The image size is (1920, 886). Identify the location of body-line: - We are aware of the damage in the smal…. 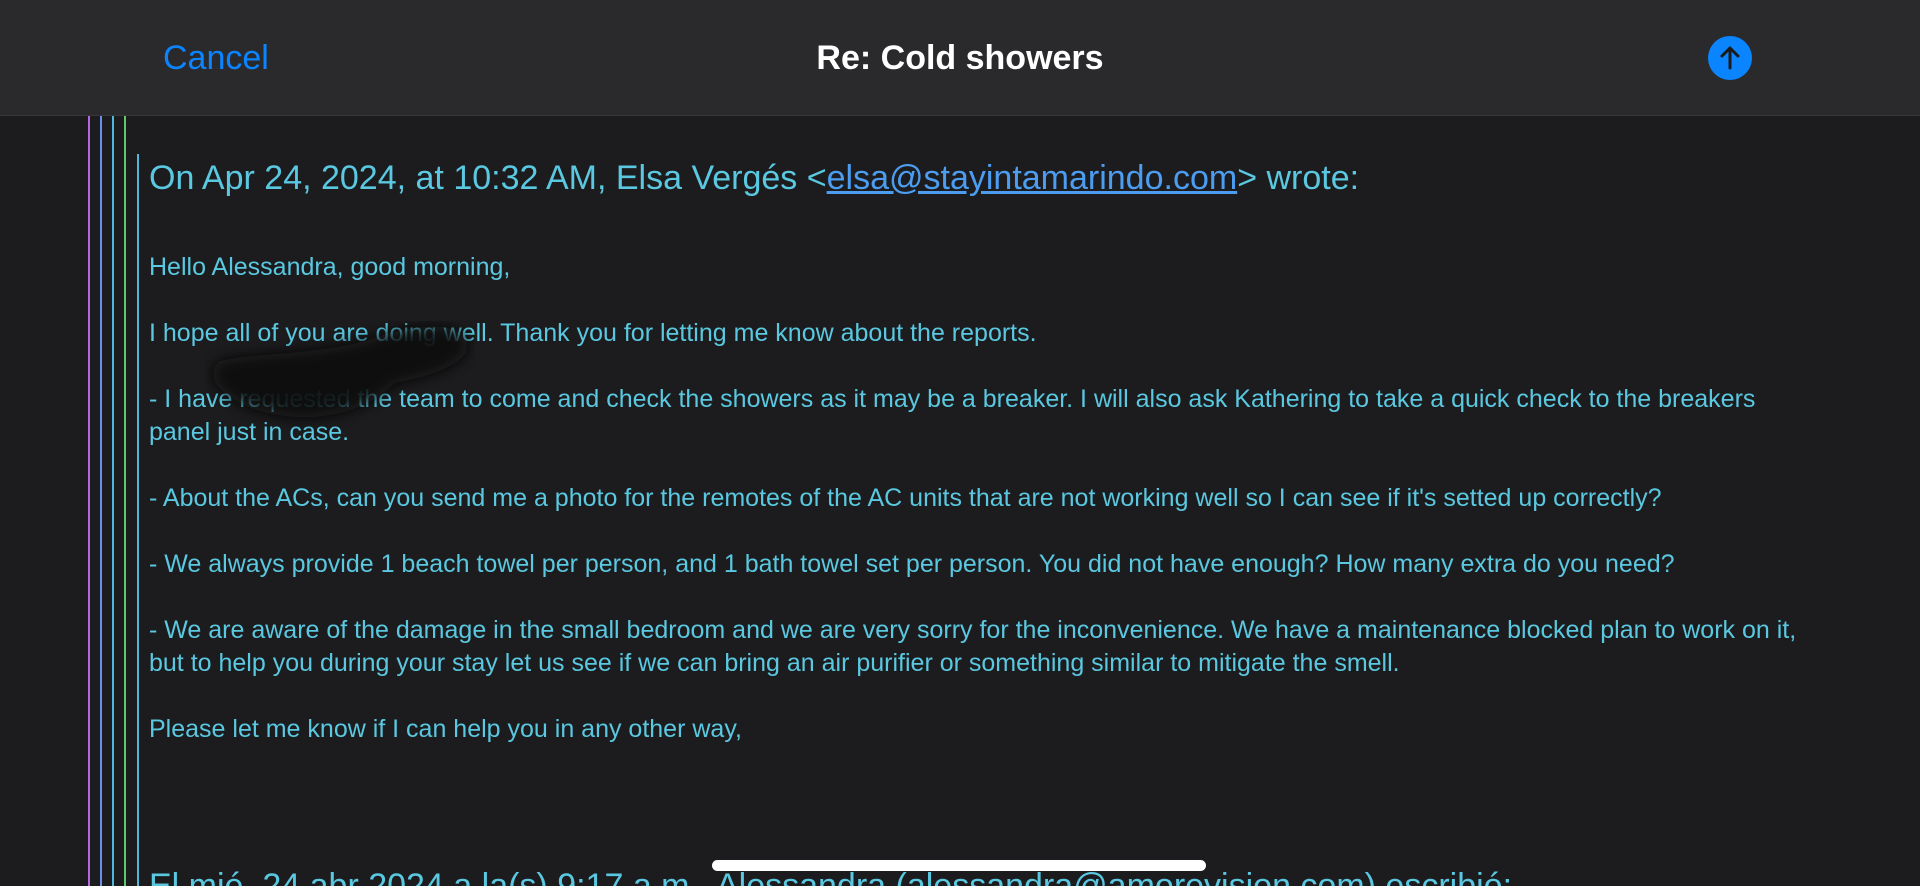
(973, 630).